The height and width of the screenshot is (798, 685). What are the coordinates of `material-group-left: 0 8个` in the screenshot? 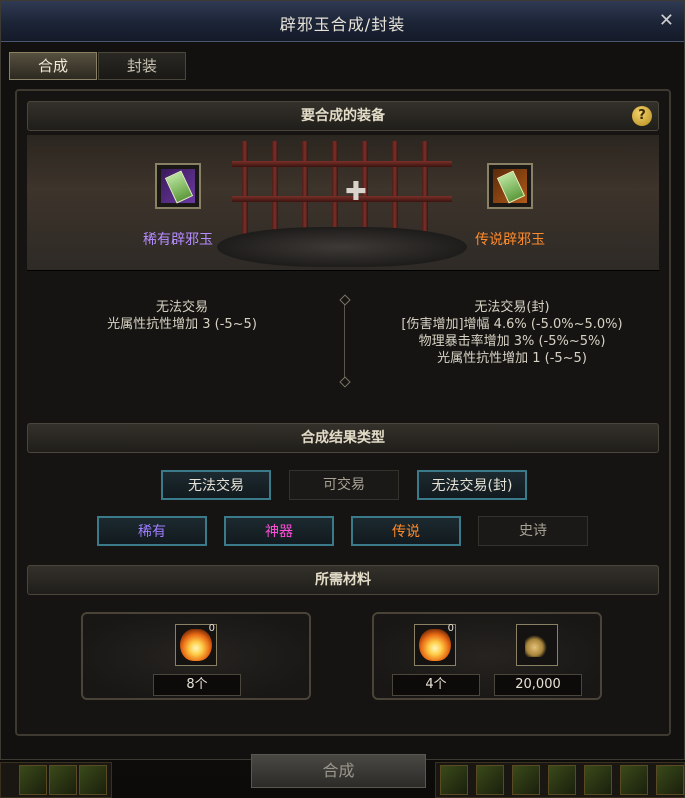 It's located at (196, 656).